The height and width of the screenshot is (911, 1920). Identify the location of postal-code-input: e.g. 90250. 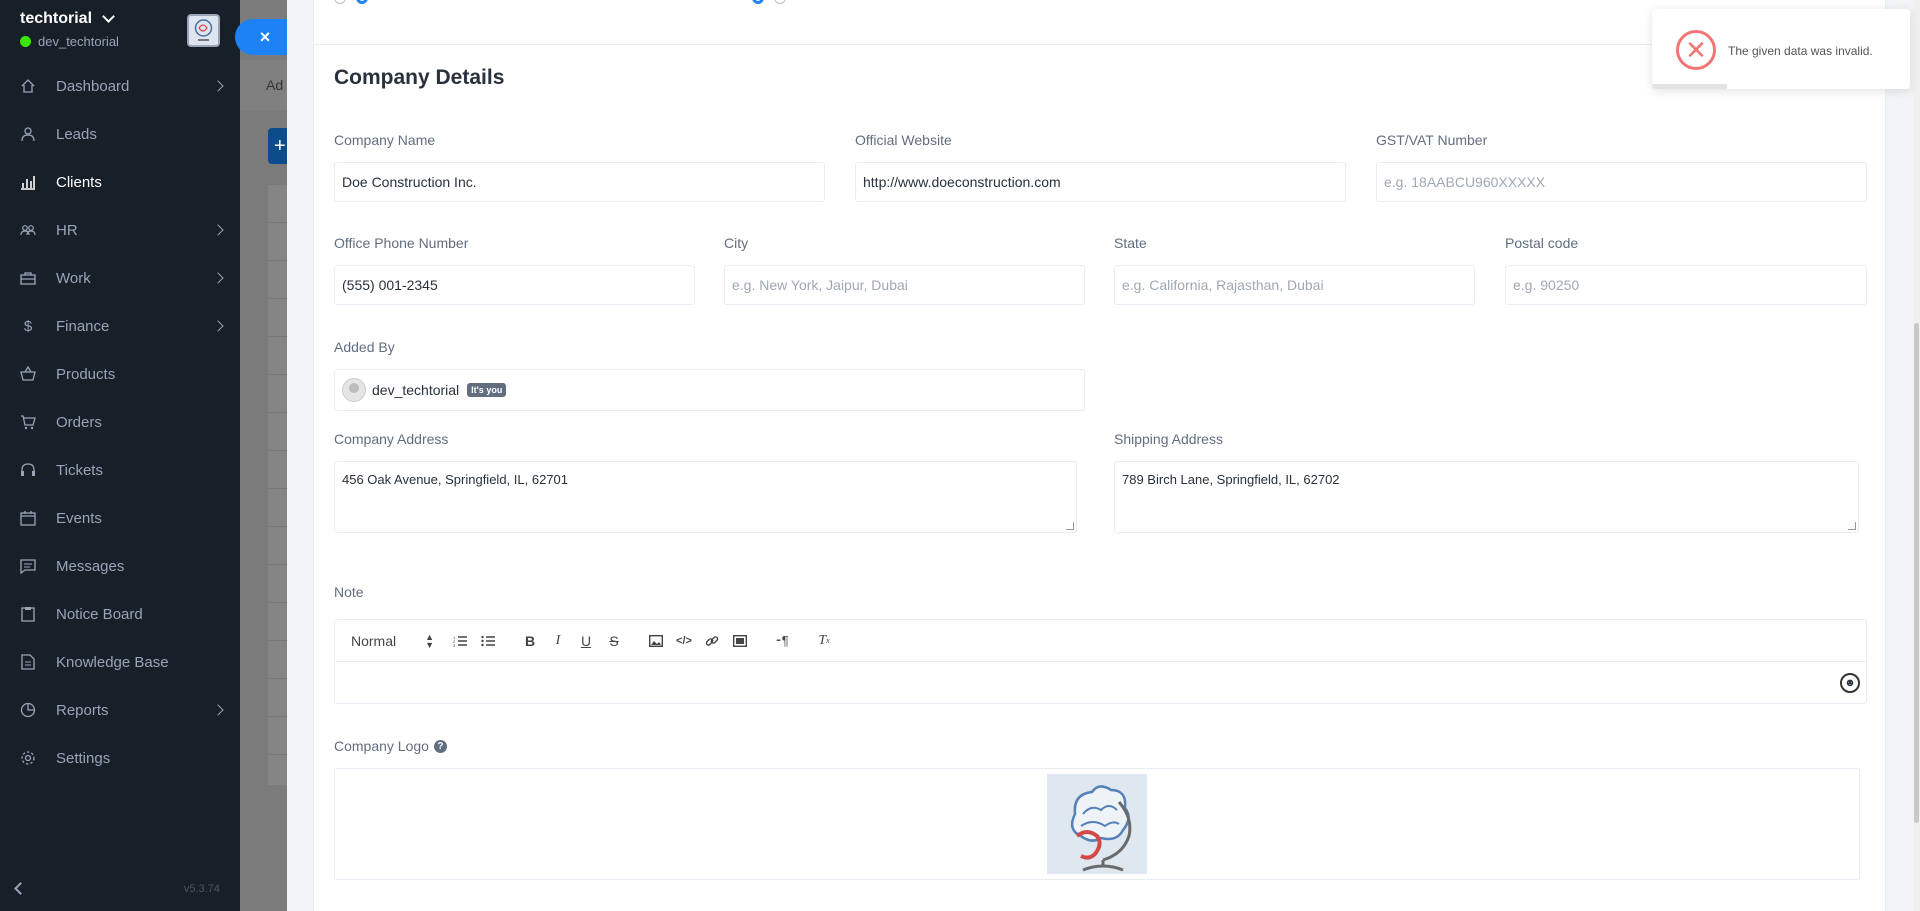
(1686, 285).